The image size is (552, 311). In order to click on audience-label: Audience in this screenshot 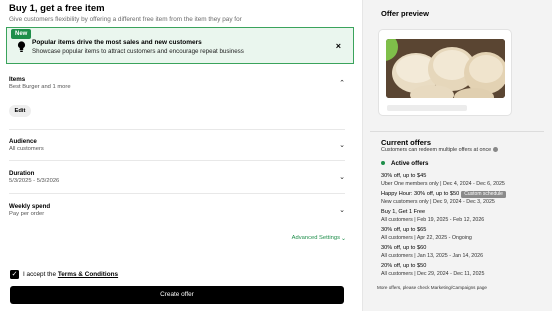, I will do `click(23, 141)`.